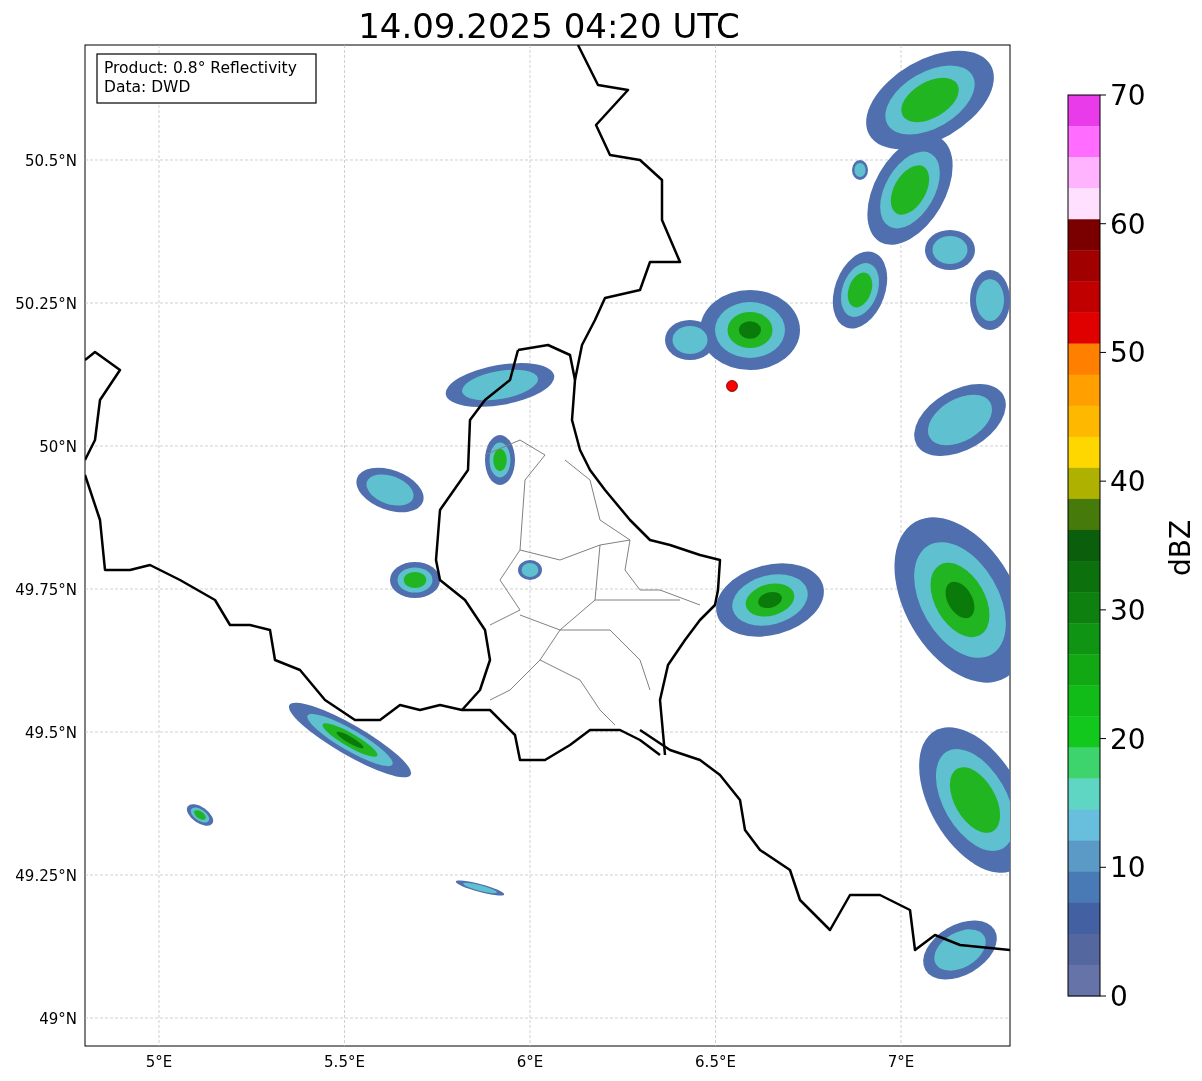 This screenshot has width=1202, height=1081. I want to click on latitude-label: 50°N, so click(58, 447).